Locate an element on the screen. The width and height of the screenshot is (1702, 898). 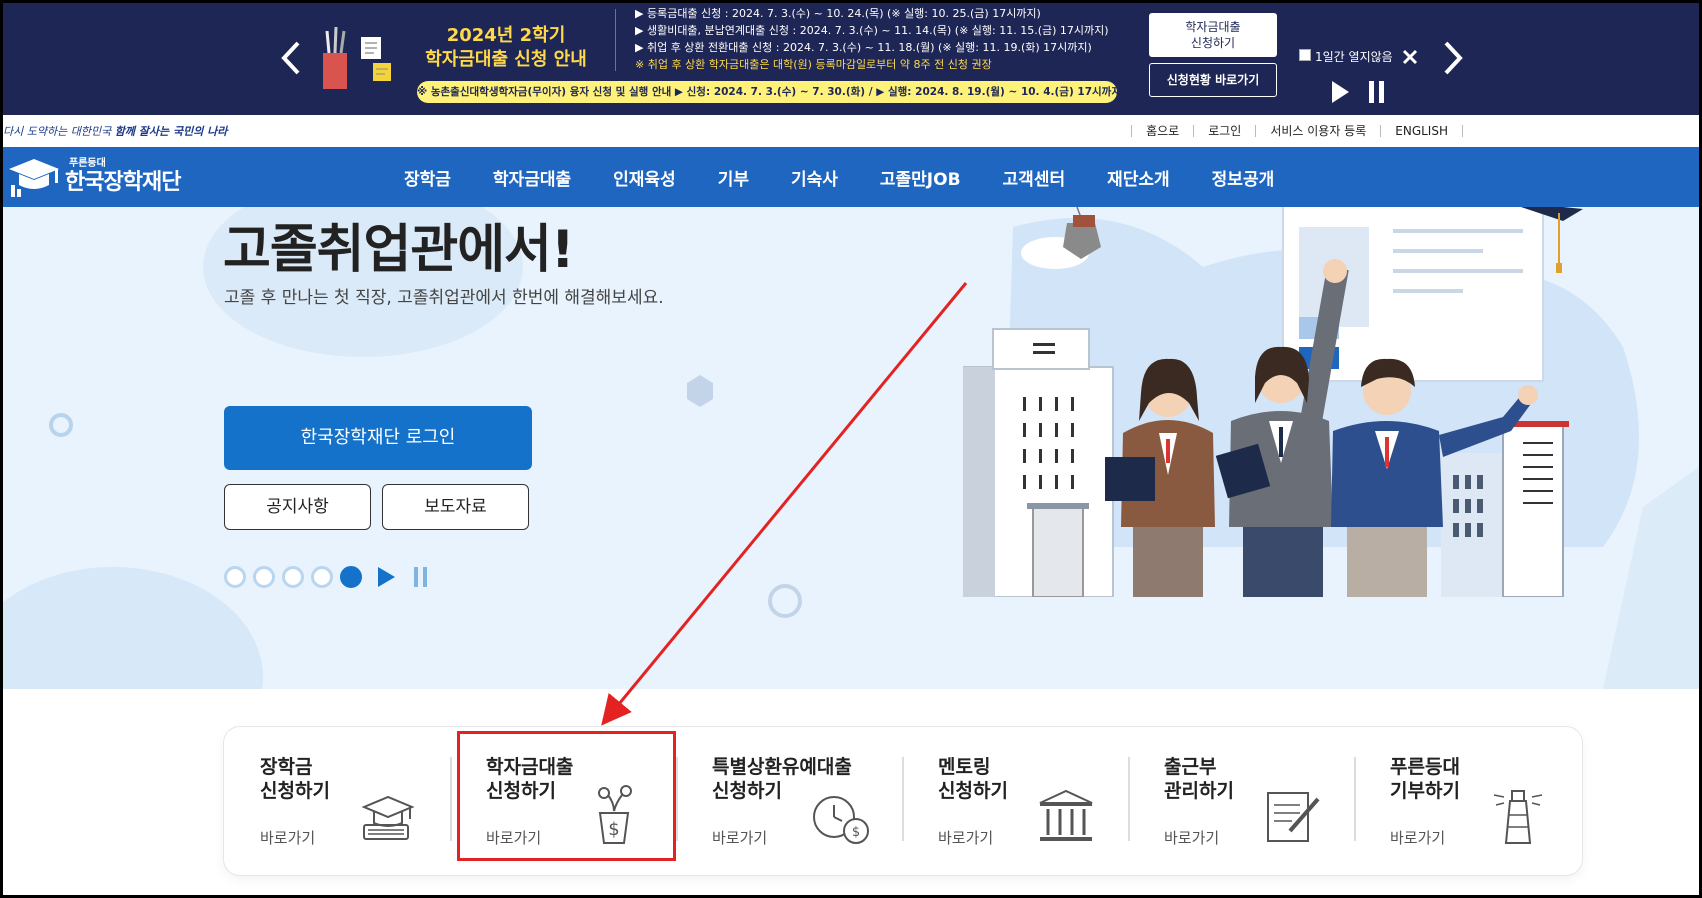
clock-coin-icon: $ is located at coordinates (841, 820).